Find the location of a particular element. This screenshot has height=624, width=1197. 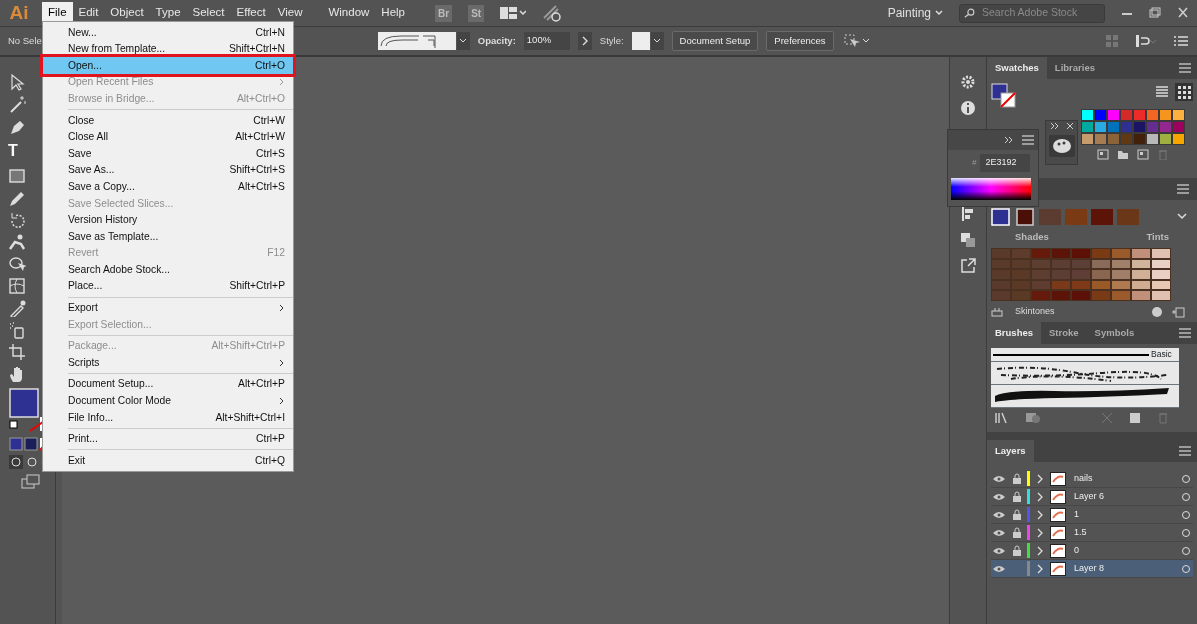

menu-item: New from Template... Shift+Ctrl+N is located at coordinates (168, 49).